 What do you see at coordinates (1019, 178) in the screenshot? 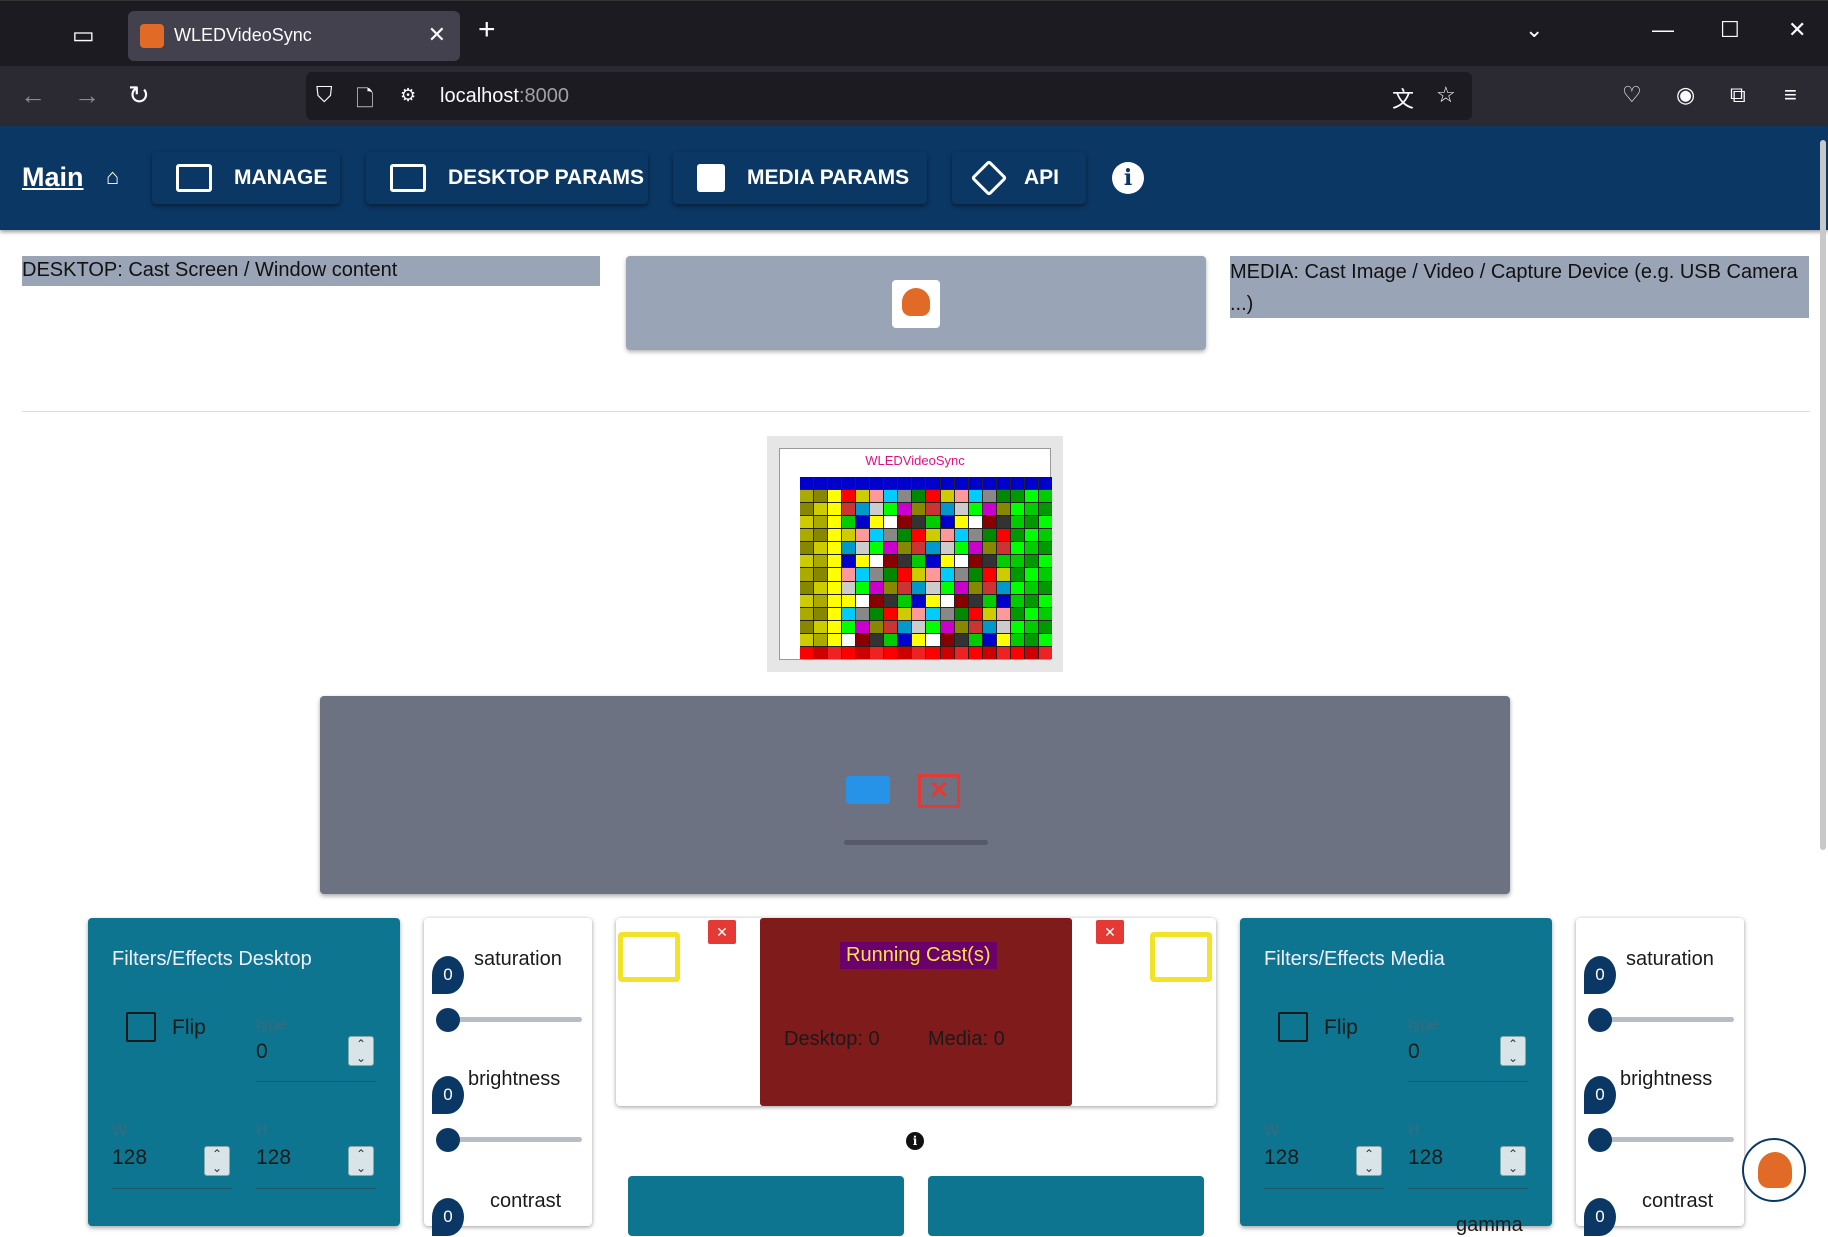
I see `api-button: API` at bounding box center [1019, 178].